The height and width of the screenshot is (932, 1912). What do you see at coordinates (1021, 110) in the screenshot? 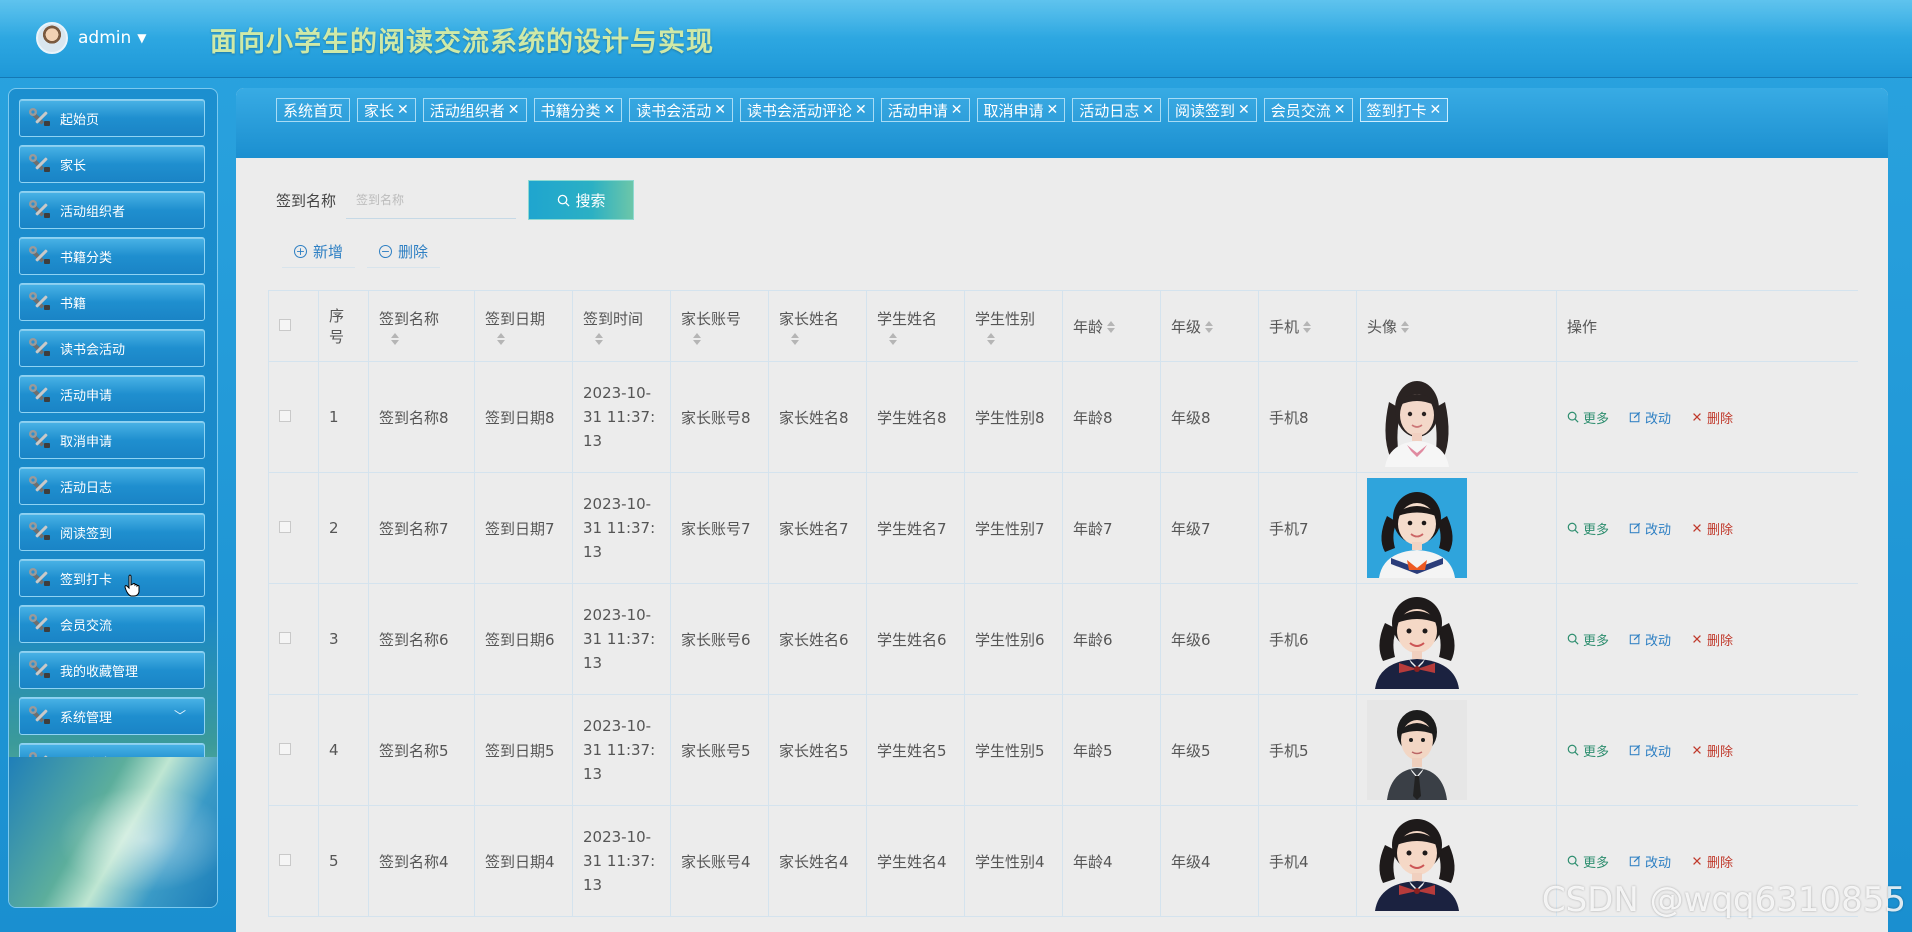
I see `tab-7: 取消申请 ✕` at bounding box center [1021, 110].